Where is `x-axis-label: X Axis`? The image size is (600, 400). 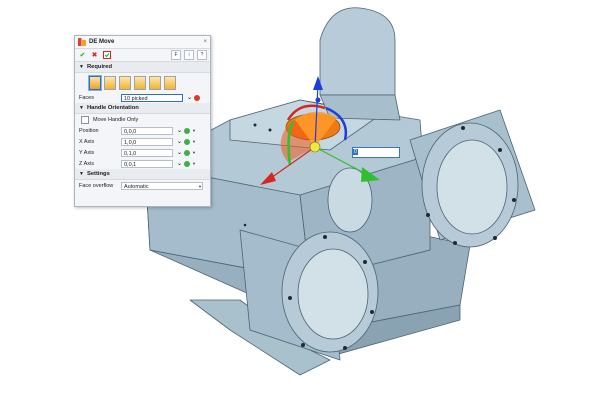
x-axis-label: X Axis is located at coordinates (87, 141).